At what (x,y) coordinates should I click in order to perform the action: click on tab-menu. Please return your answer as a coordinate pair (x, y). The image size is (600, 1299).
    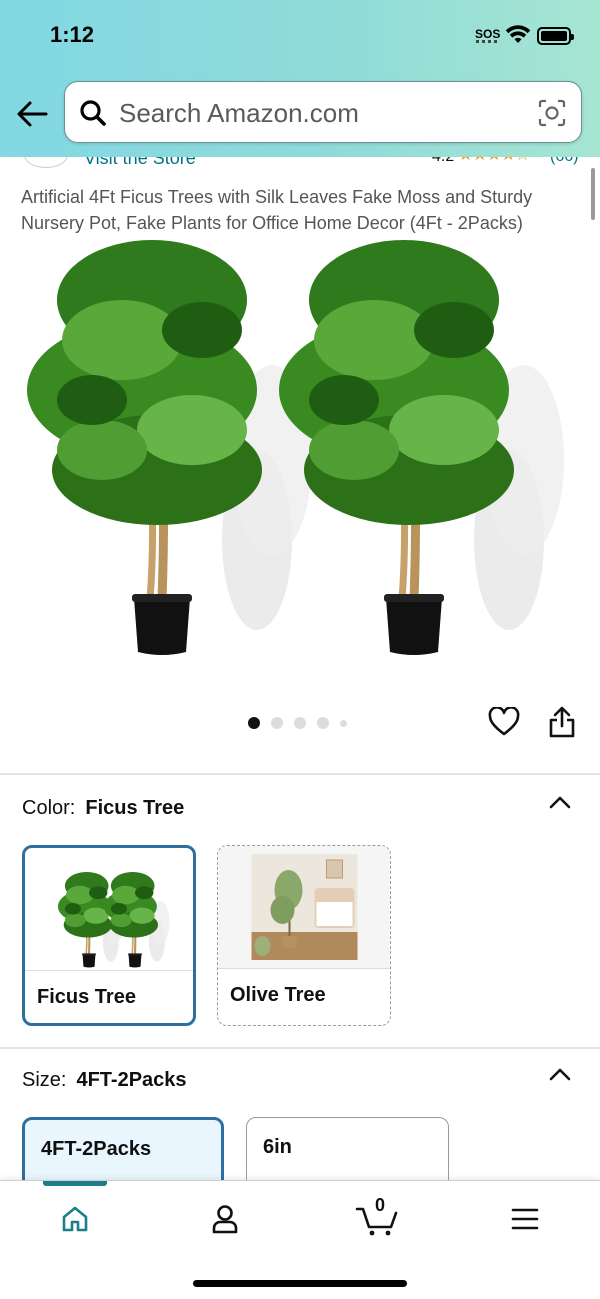
    Looking at the image, I should click on (525, 1219).